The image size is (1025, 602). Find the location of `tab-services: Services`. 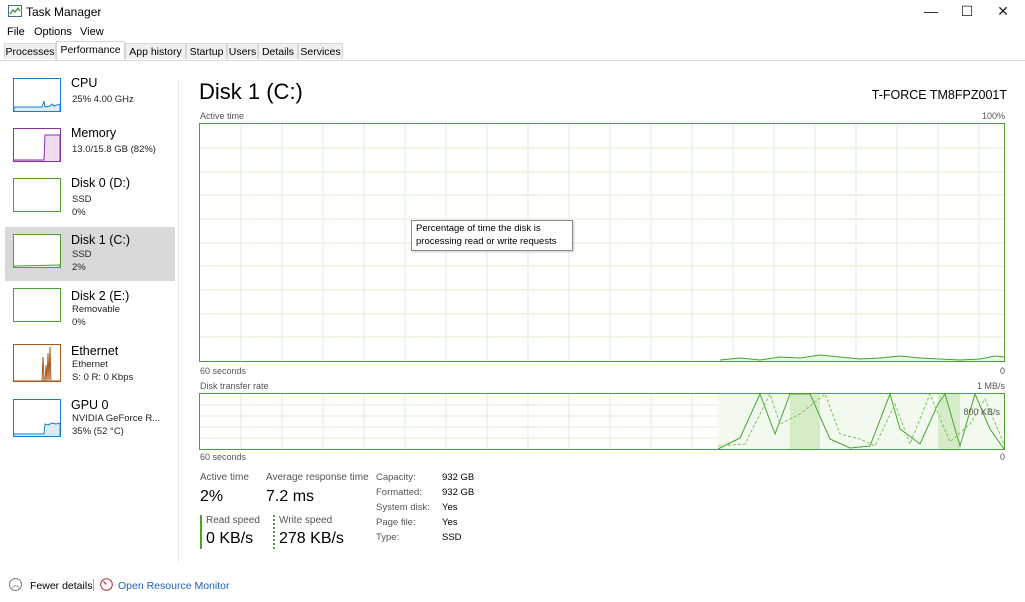

tab-services: Services is located at coordinates (320, 51).